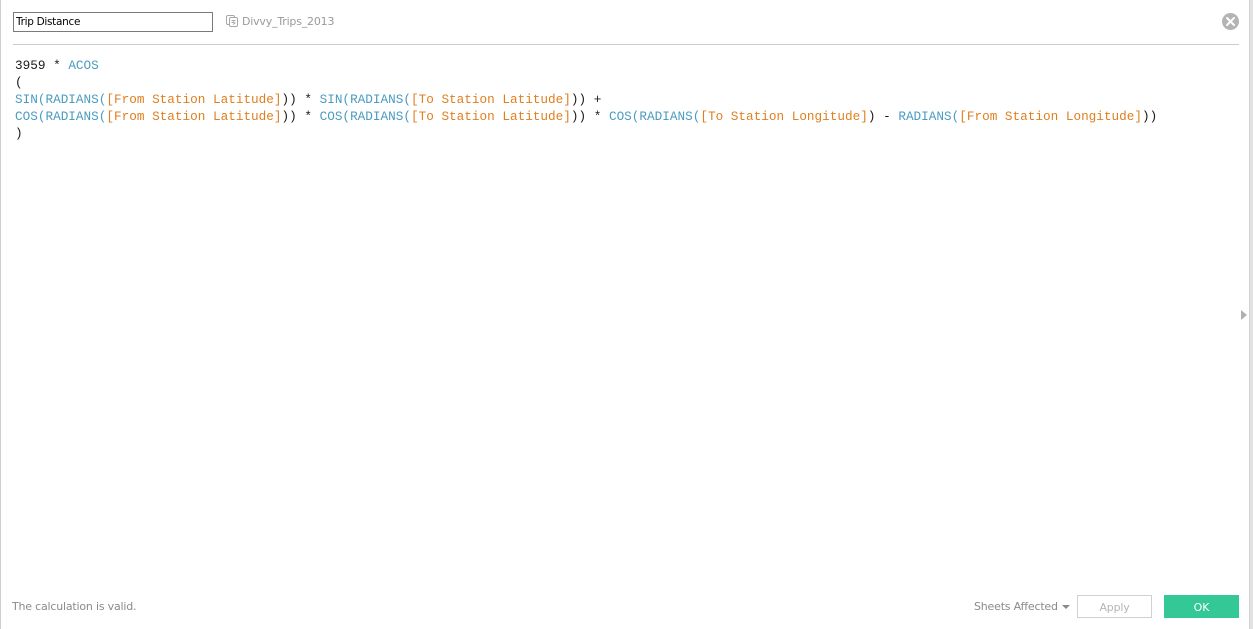 The height and width of the screenshot is (629, 1253). Describe the element at coordinates (19, 82) in the screenshot. I see `formula-token-op: (` at that location.